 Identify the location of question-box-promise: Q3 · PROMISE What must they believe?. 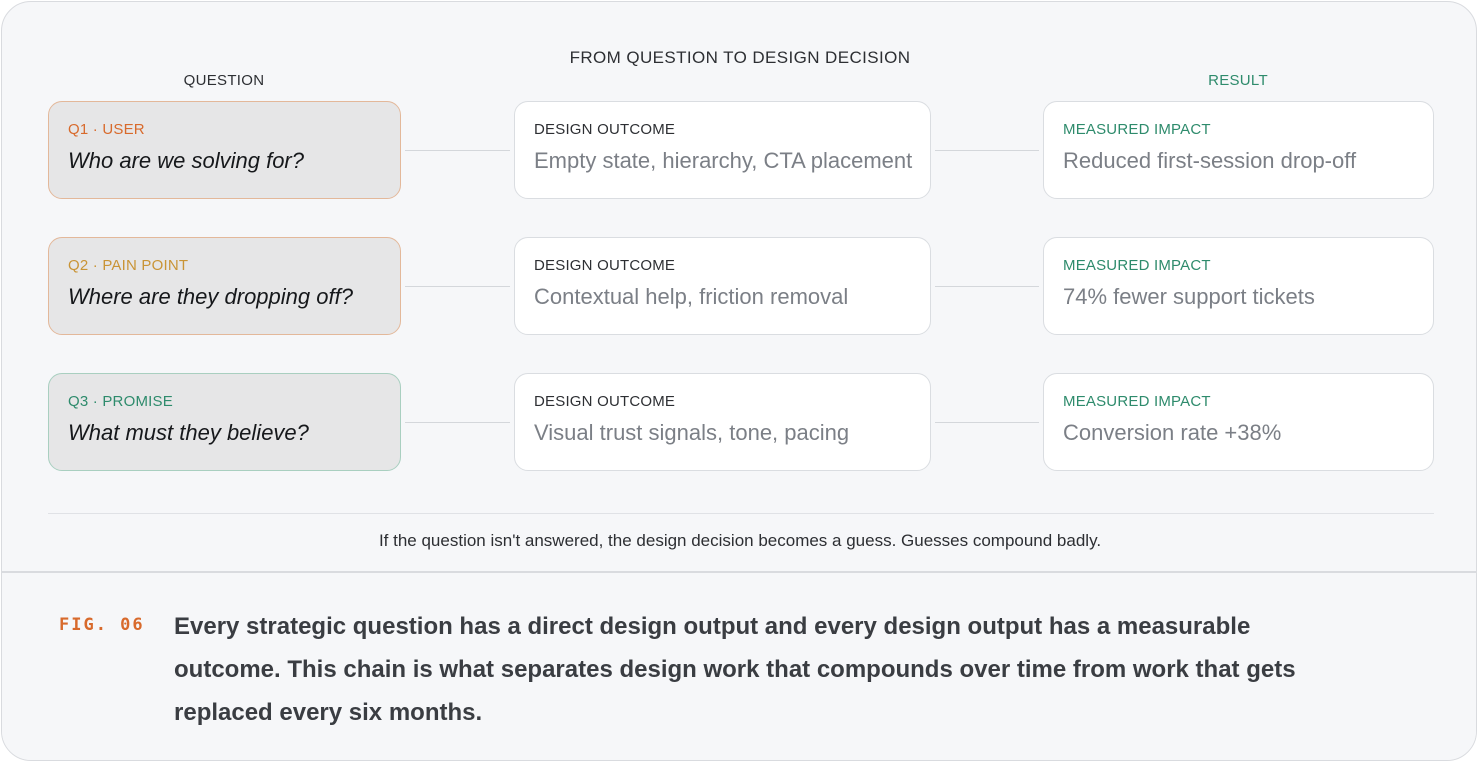
(224, 422).